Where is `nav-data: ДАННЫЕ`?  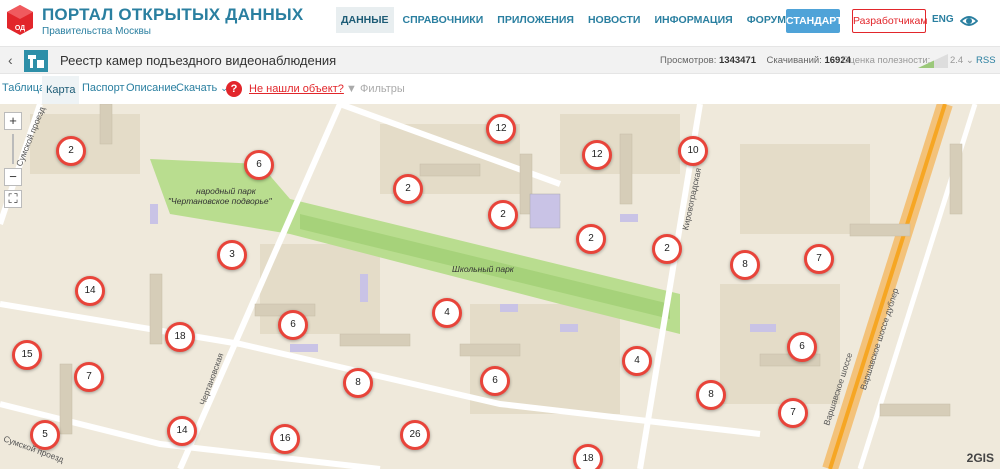
nav-data: ДАННЫЕ is located at coordinates (365, 20).